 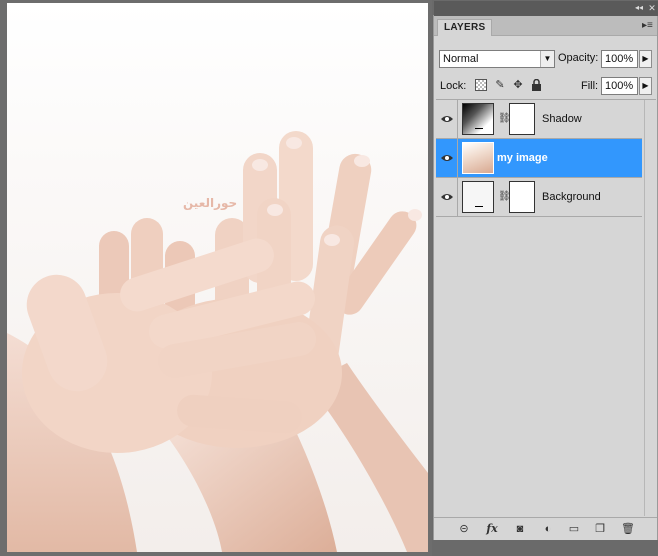 What do you see at coordinates (522, 158) in the screenshot?
I see `layer-name: my image` at bounding box center [522, 158].